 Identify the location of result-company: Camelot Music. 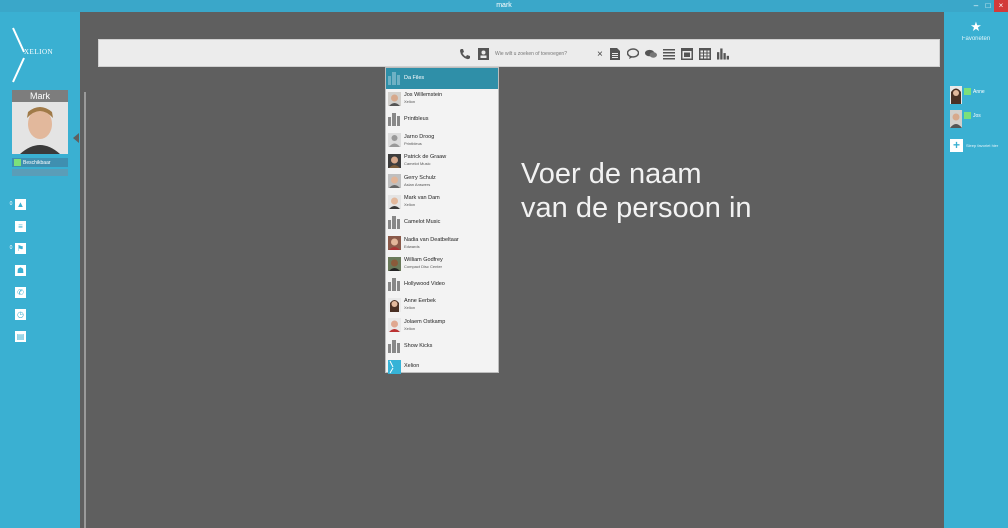
(417, 164).